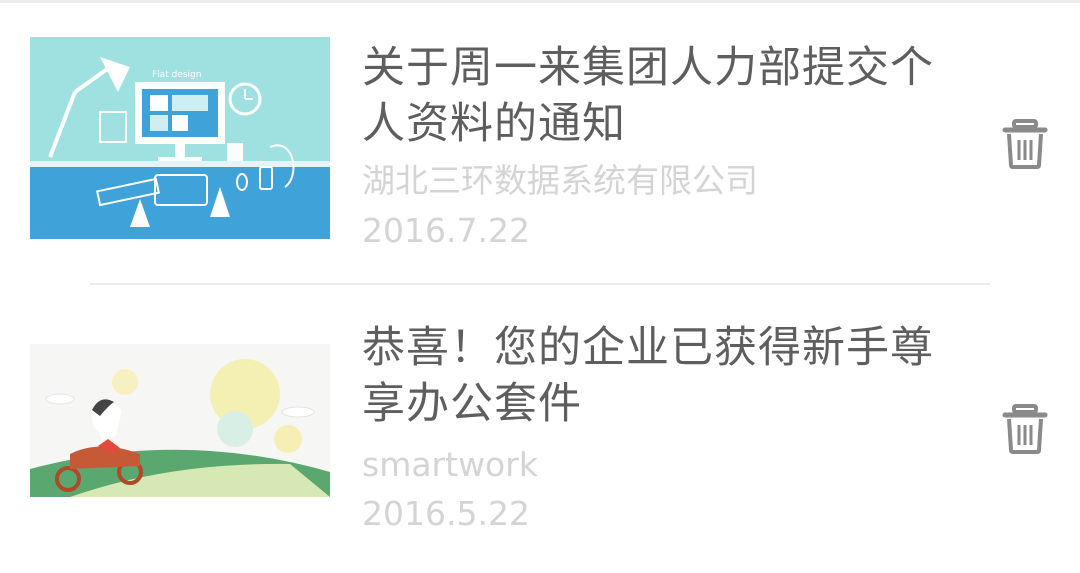 The width and height of the screenshot is (1080, 573). I want to click on notice-source: 湖北三环数据系统有限公司, so click(560, 180).